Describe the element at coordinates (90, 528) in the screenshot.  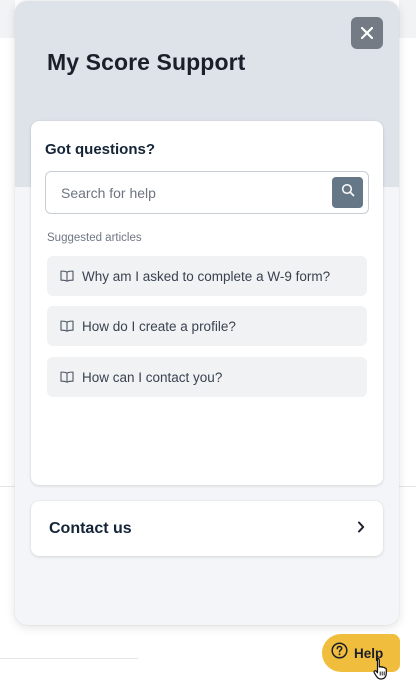
I see `contact-us-label: Contact us` at that location.